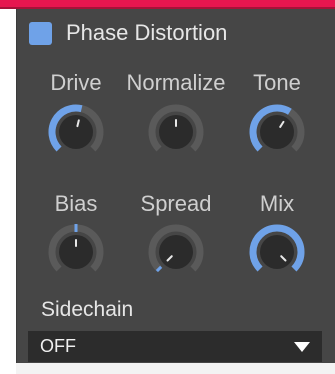 This screenshot has width=335, height=374. I want to click on module-title: Phase Distortion, so click(147, 32).